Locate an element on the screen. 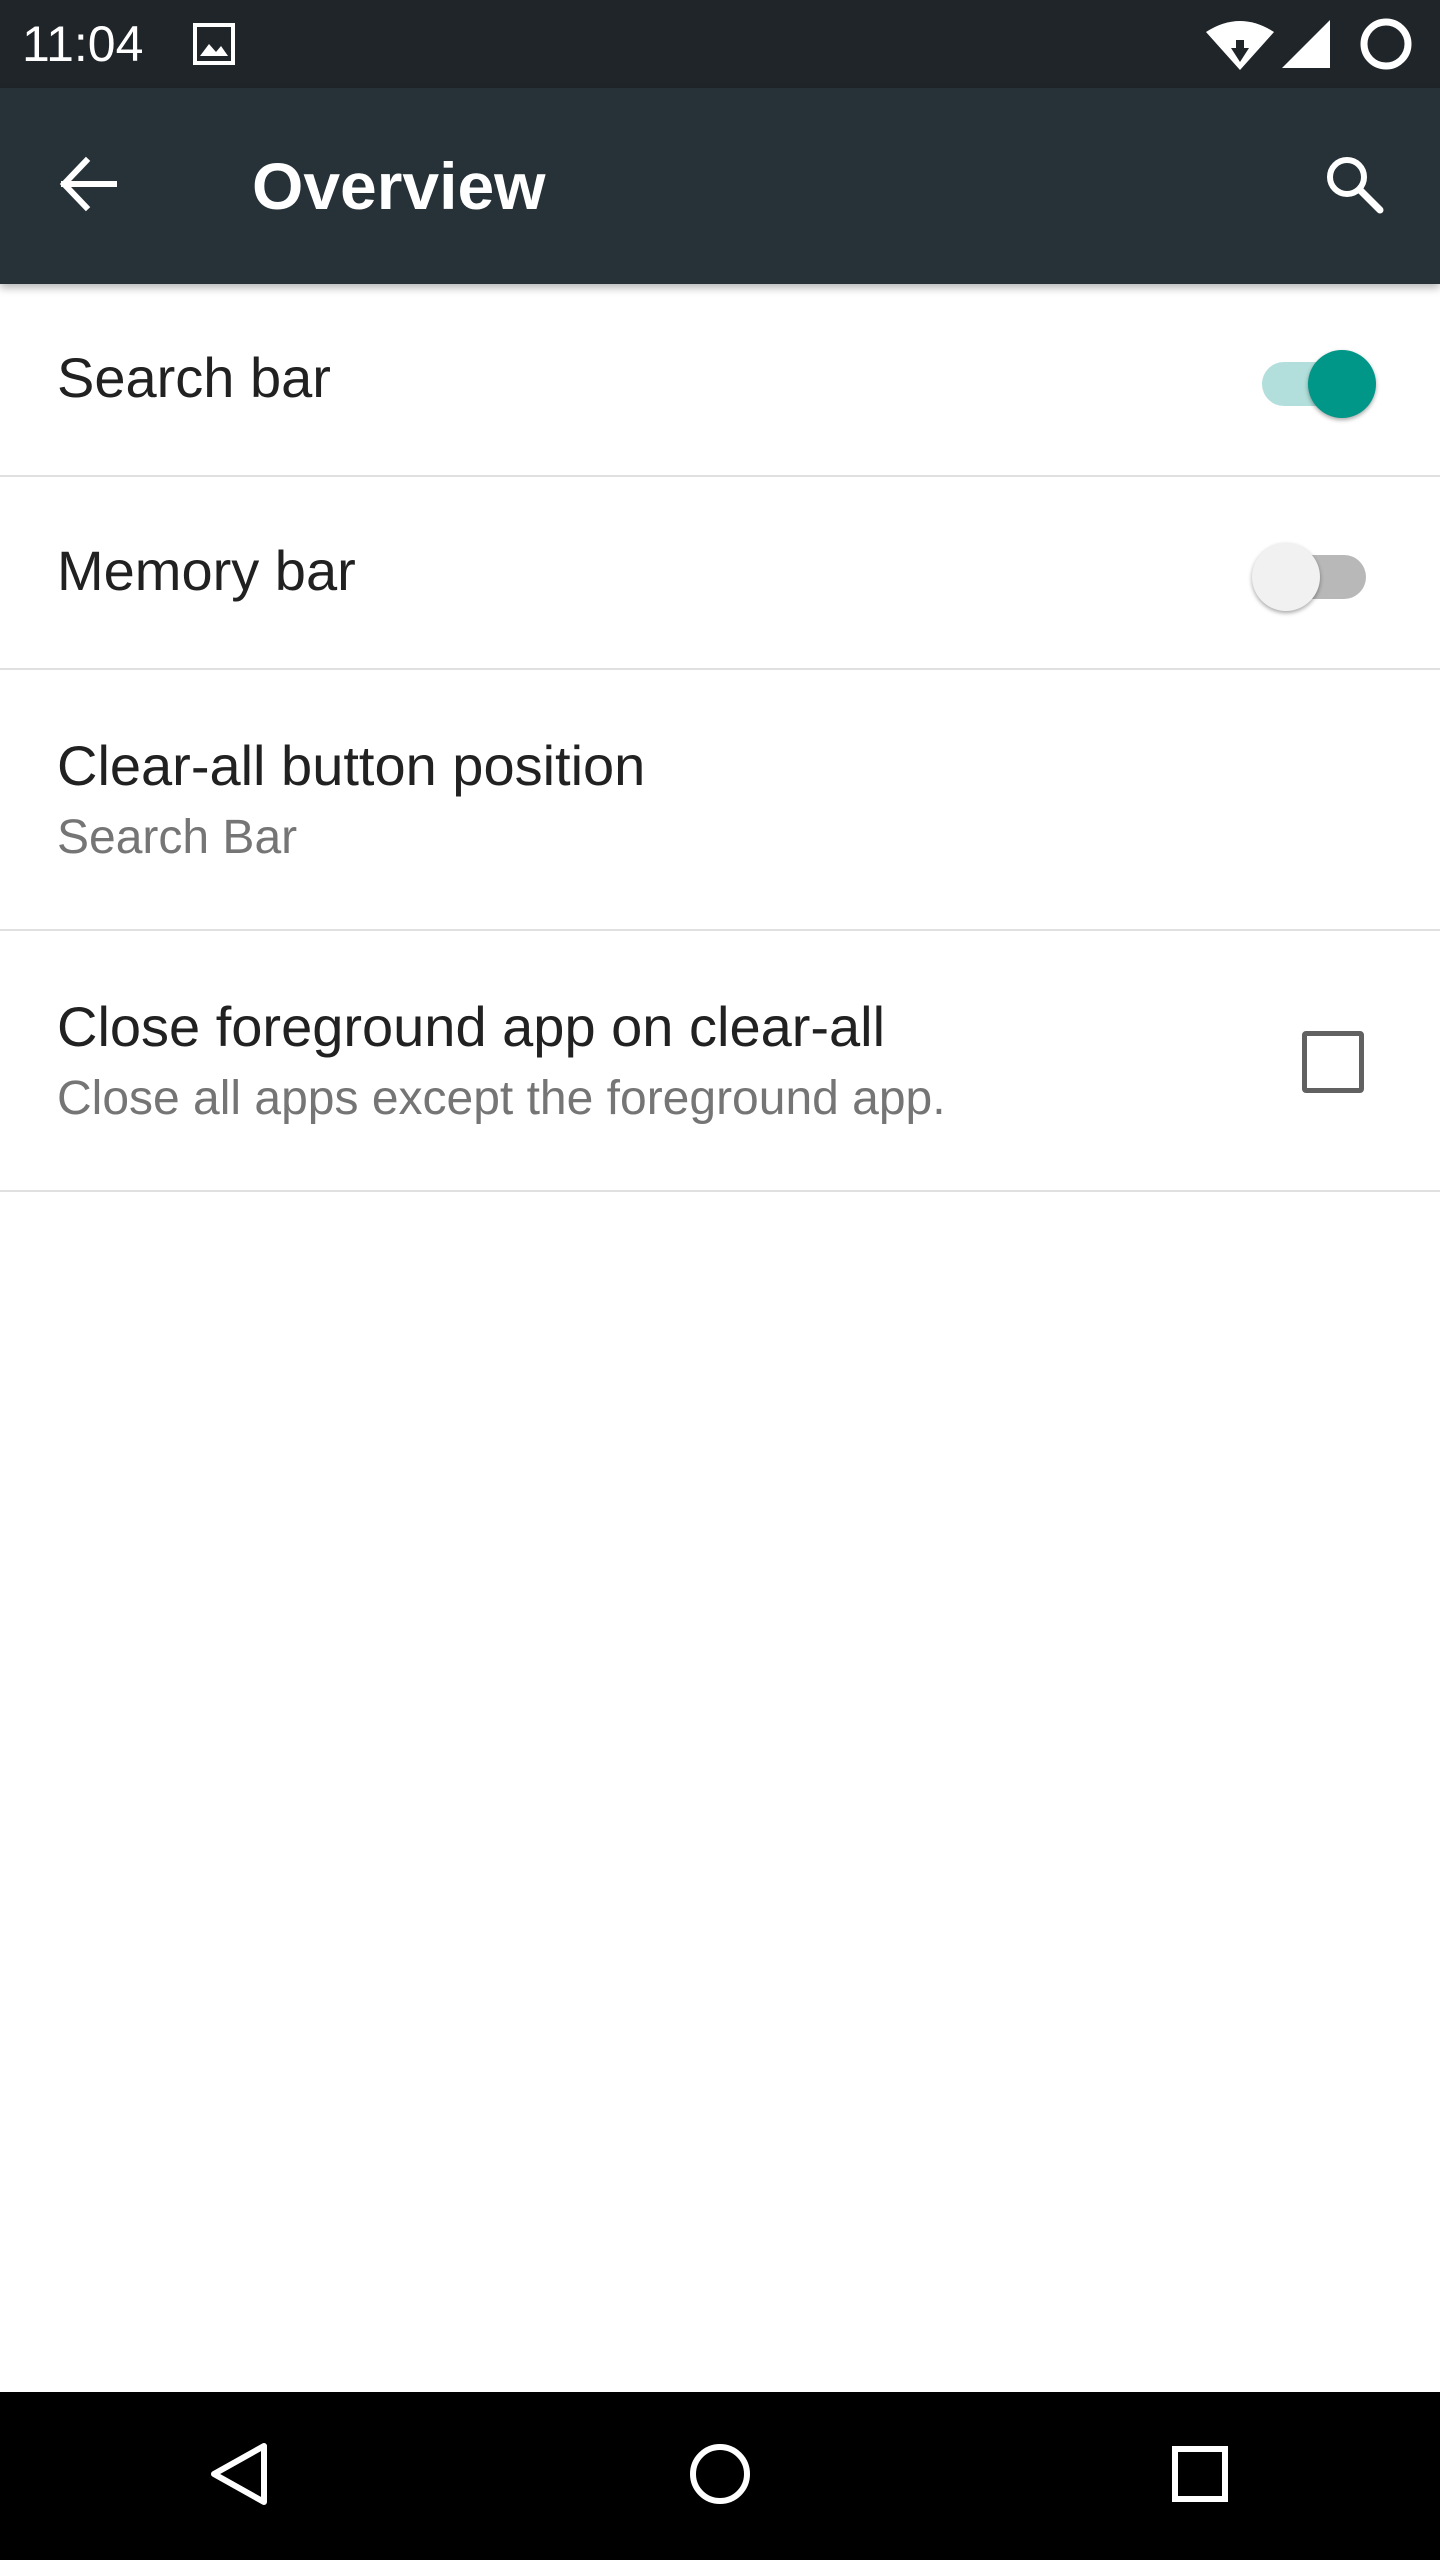 The height and width of the screenshot is (2560, 1440). checkbox-box is located at coordinates (1333, 1062).